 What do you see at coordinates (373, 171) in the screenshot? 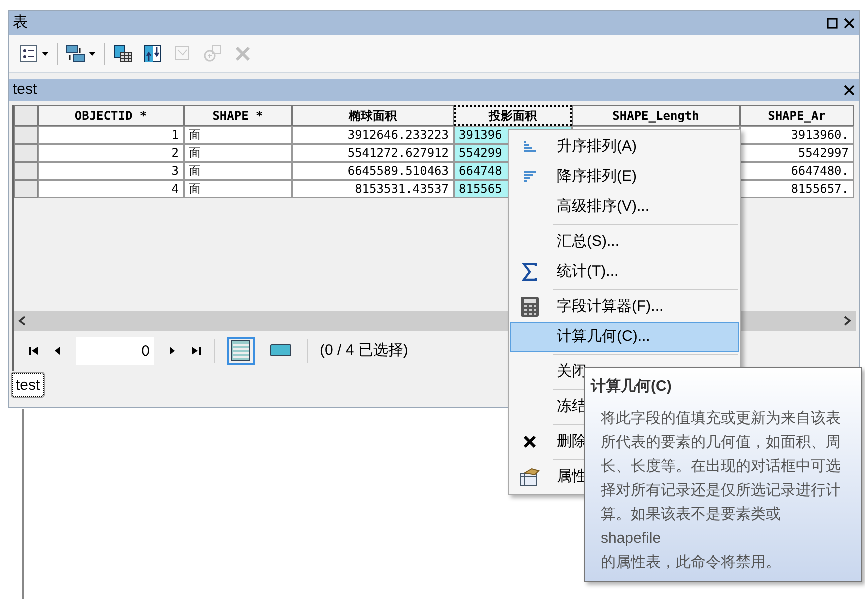
I see `table-cell: 6645589.510463` at bounding box center [373, 171].